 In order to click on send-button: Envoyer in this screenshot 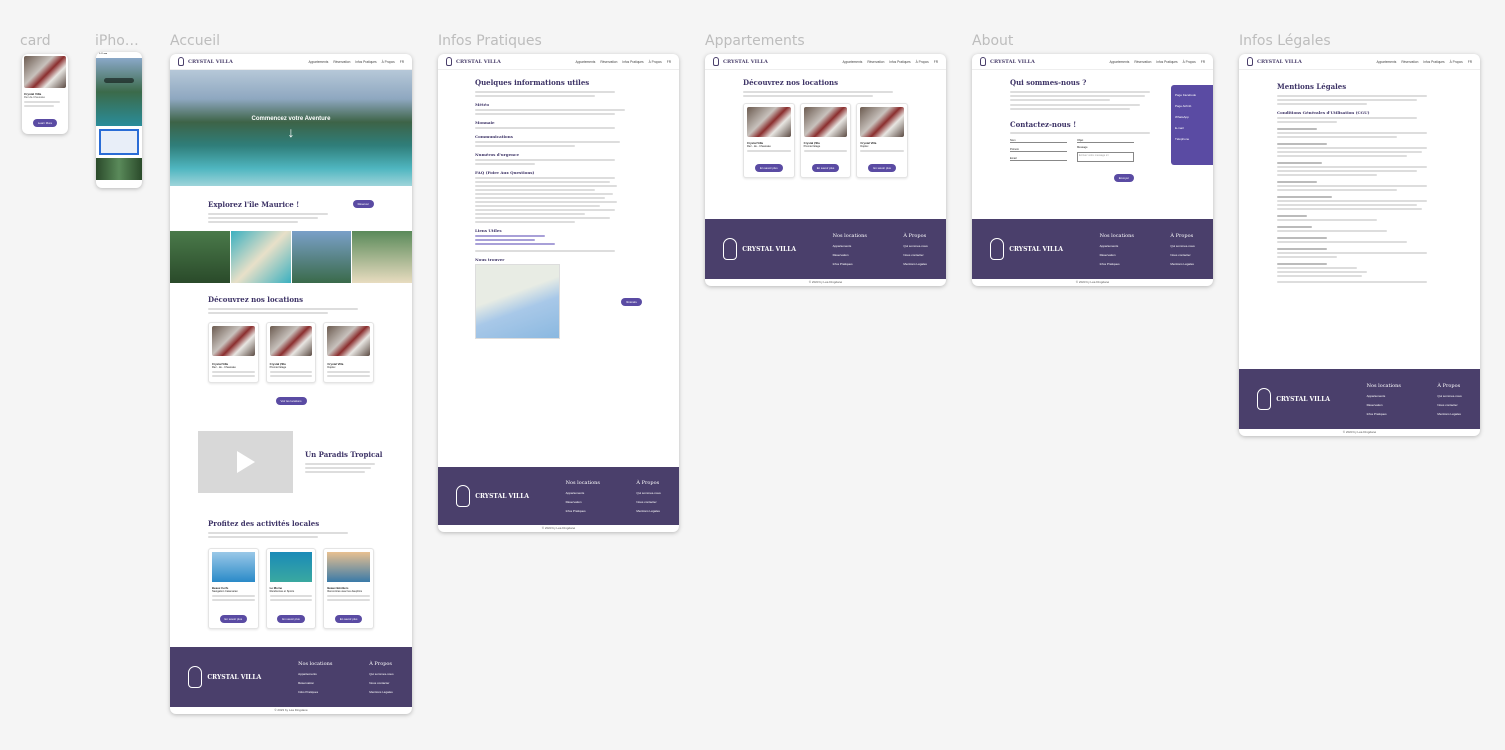, I will do `click(1123, 178)`.